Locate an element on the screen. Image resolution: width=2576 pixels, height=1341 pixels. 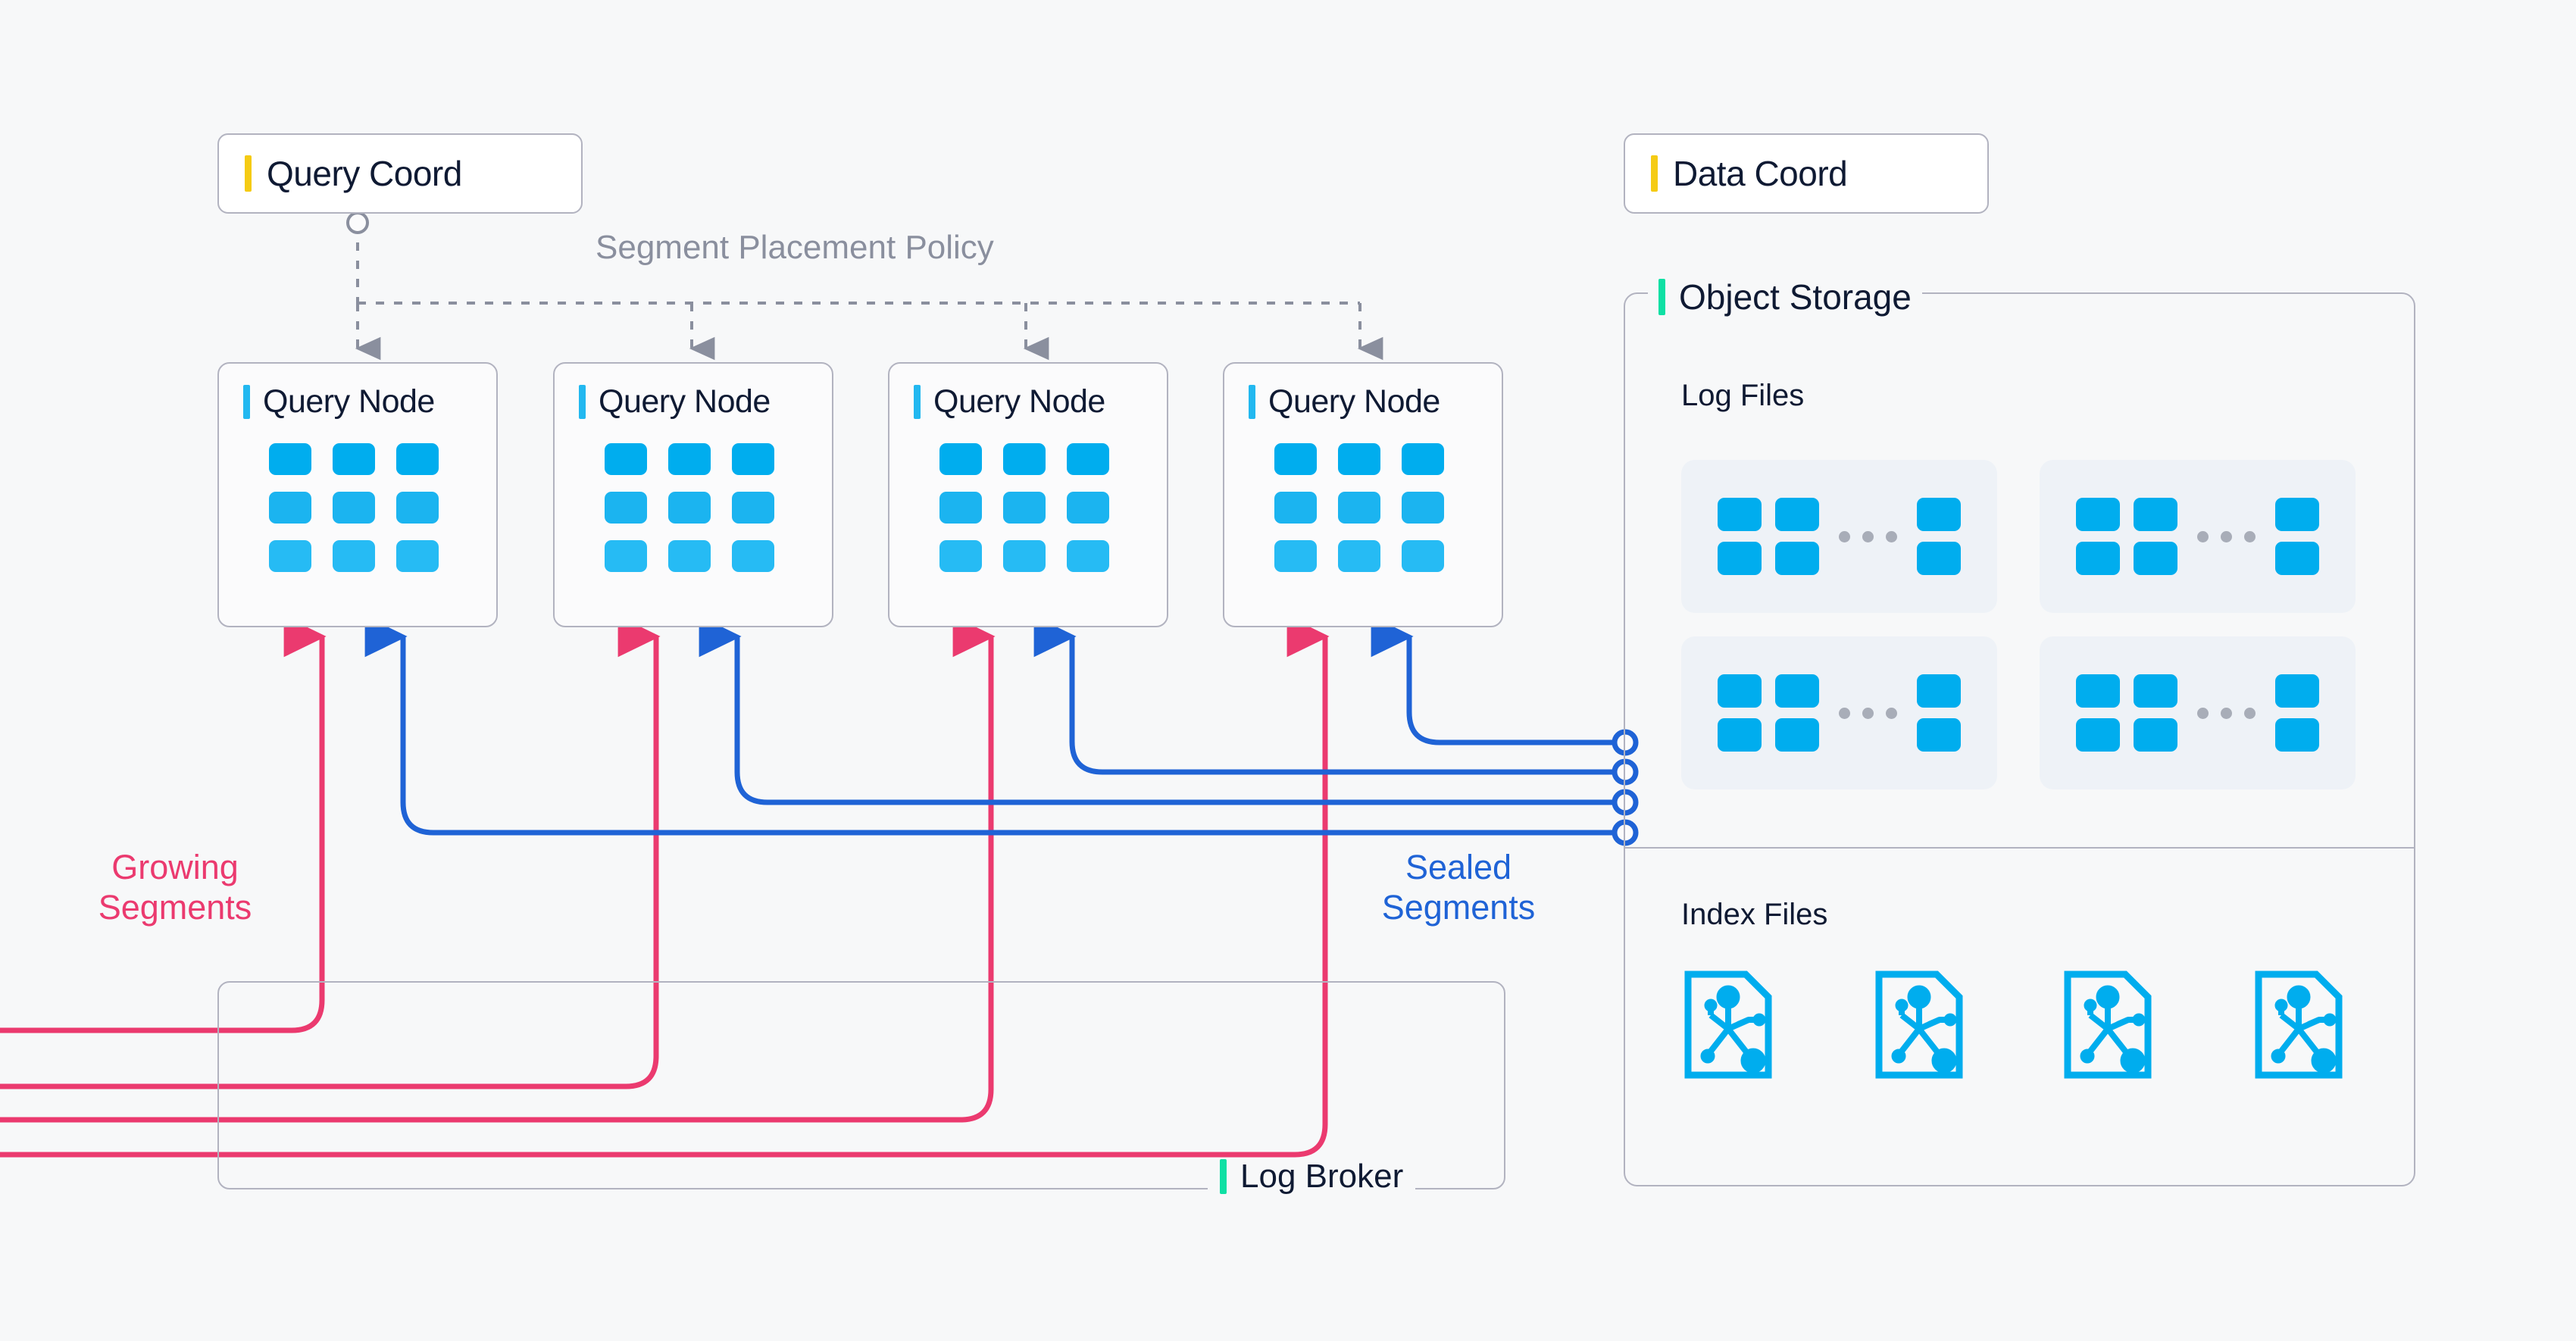
data-coord-card: Data Coord is located at coordinates (1806, 173).